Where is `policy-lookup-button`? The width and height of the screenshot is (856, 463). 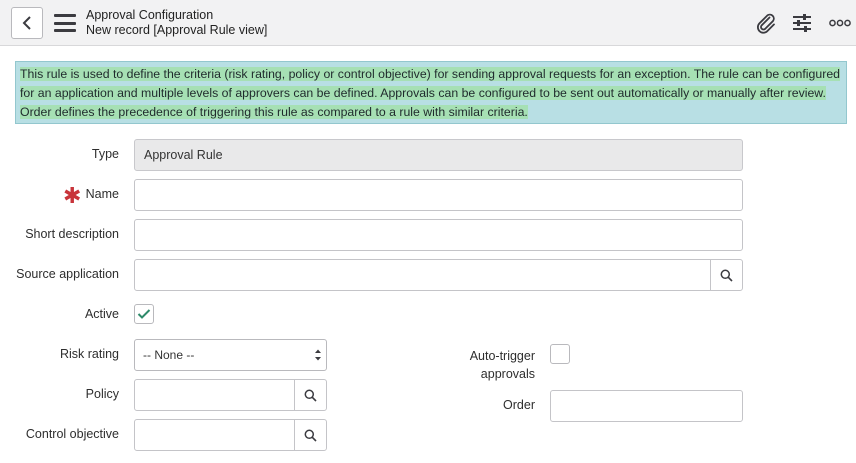
policy-lookup-button is located at coordinates (310, 395).